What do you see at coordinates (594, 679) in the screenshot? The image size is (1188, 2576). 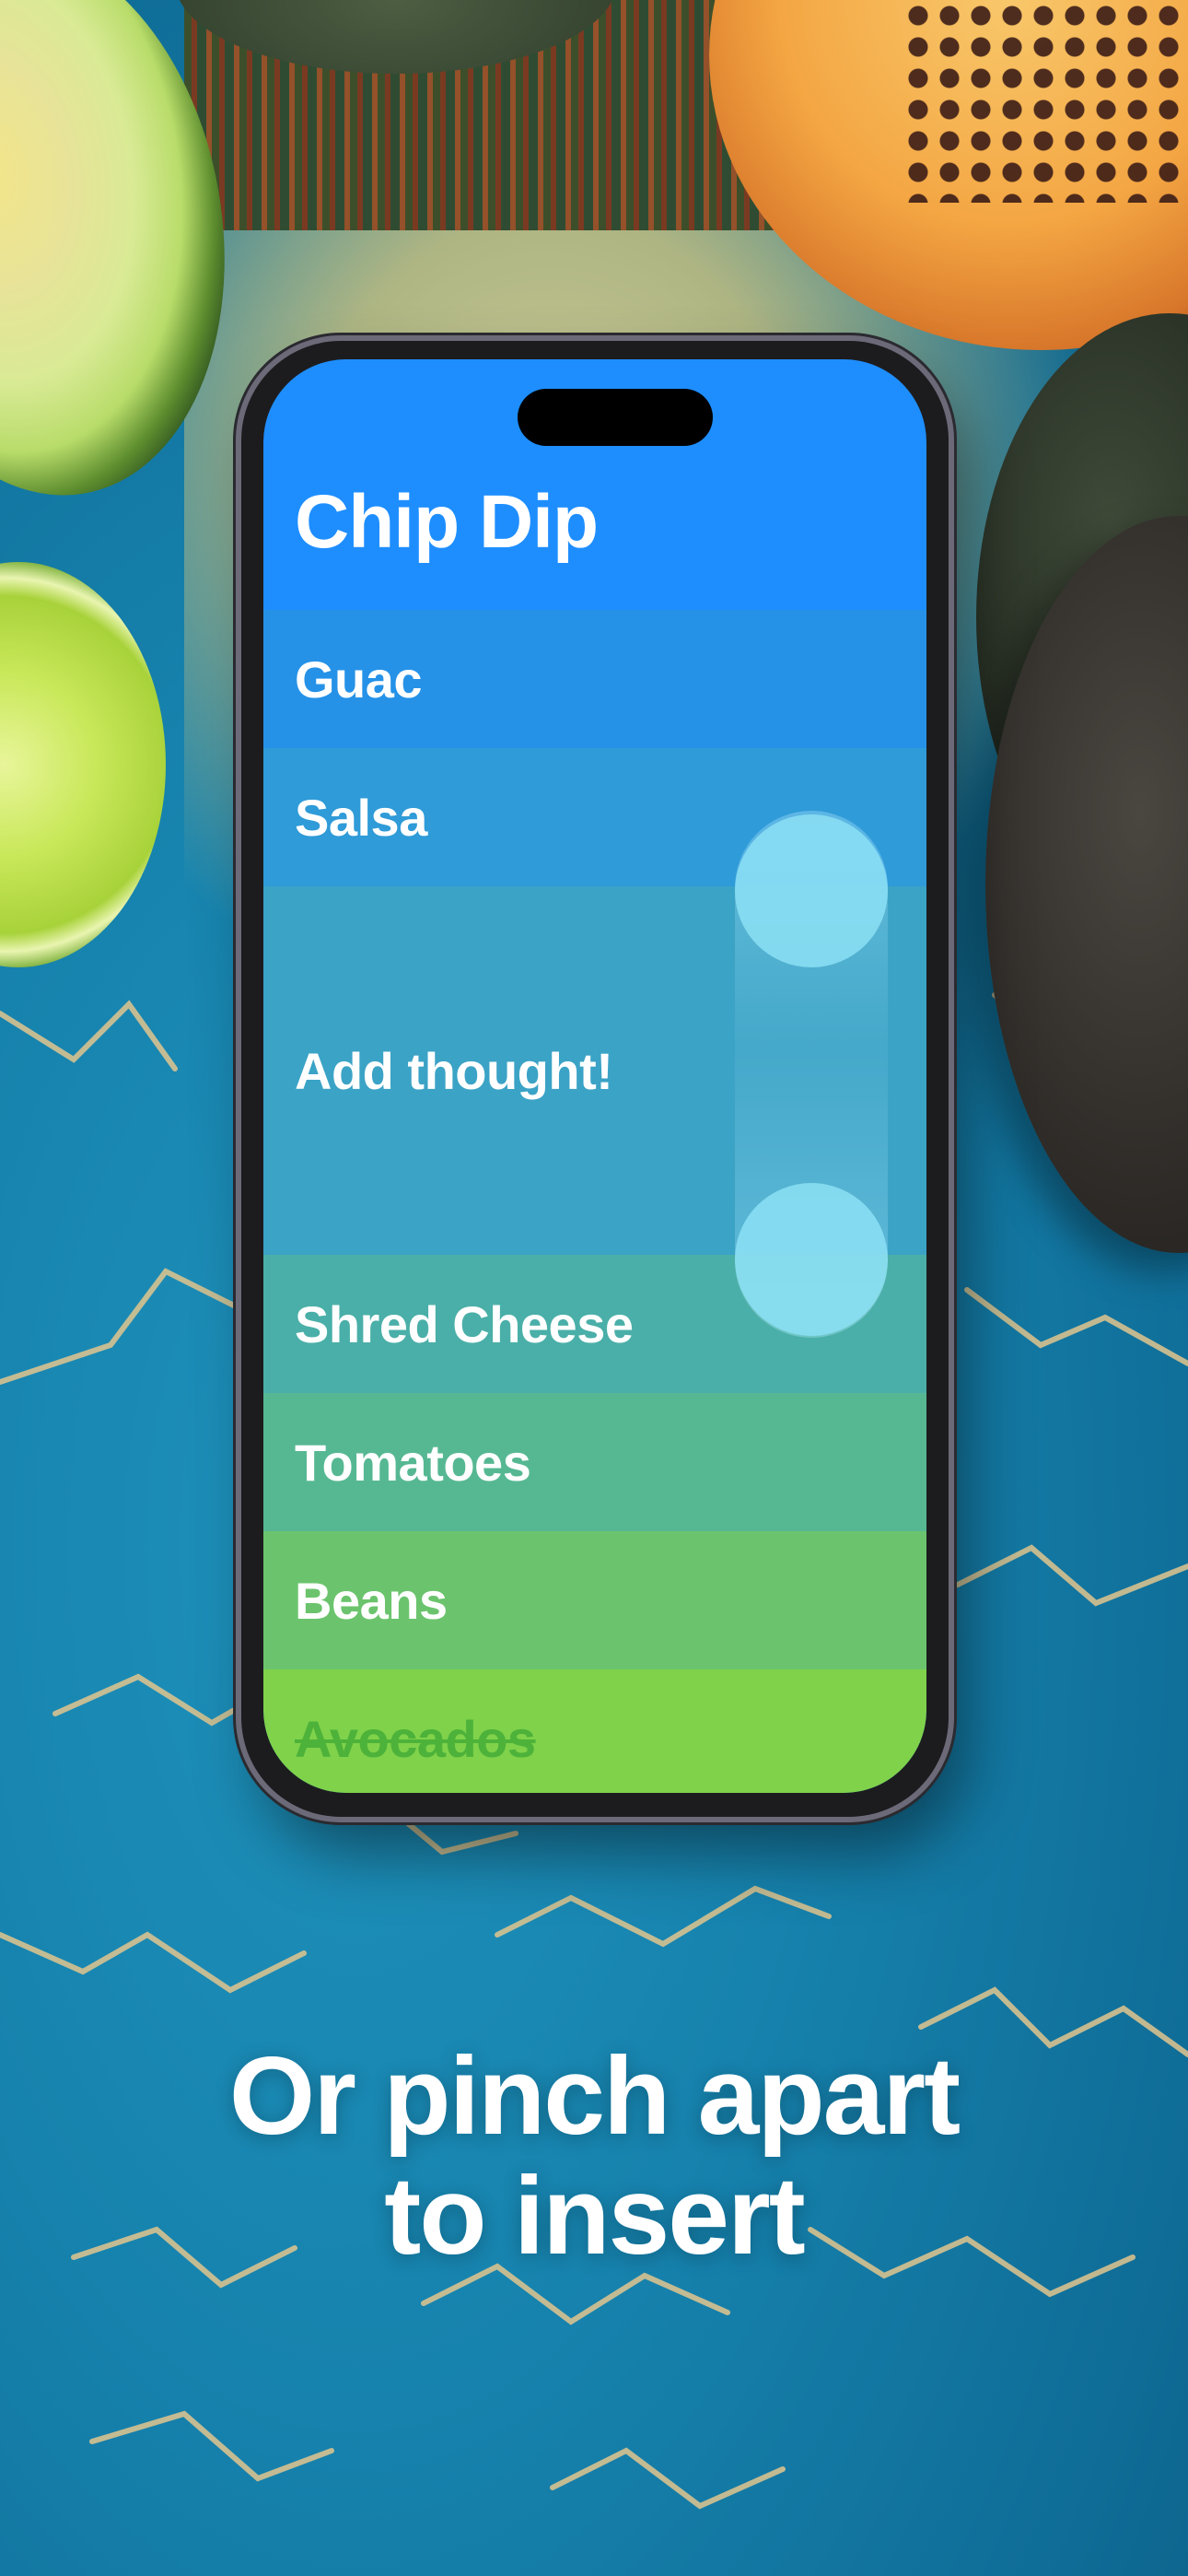 I see `list-item: Guac` at bounding box center [594, 679].